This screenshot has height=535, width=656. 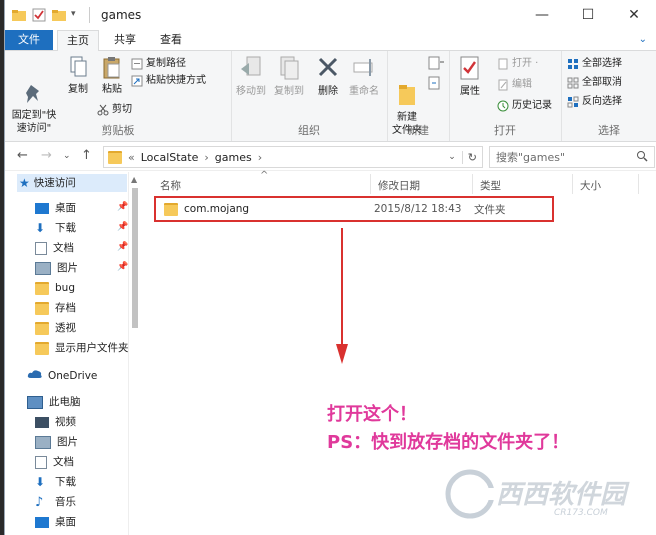 I want to click on sidebar-item-pc-documents: 文档, so click(x=54, y=462).